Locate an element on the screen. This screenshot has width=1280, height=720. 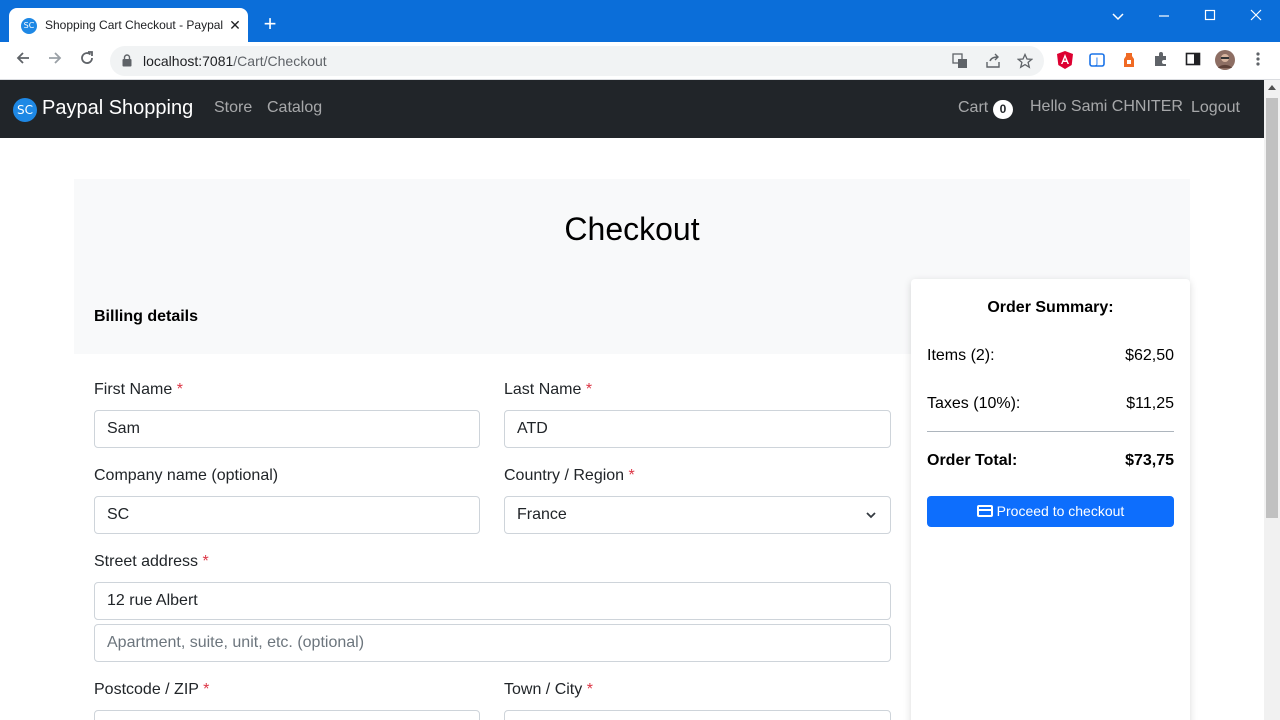
taxes-value: $11,25 is located at coordinates (1150, 403).